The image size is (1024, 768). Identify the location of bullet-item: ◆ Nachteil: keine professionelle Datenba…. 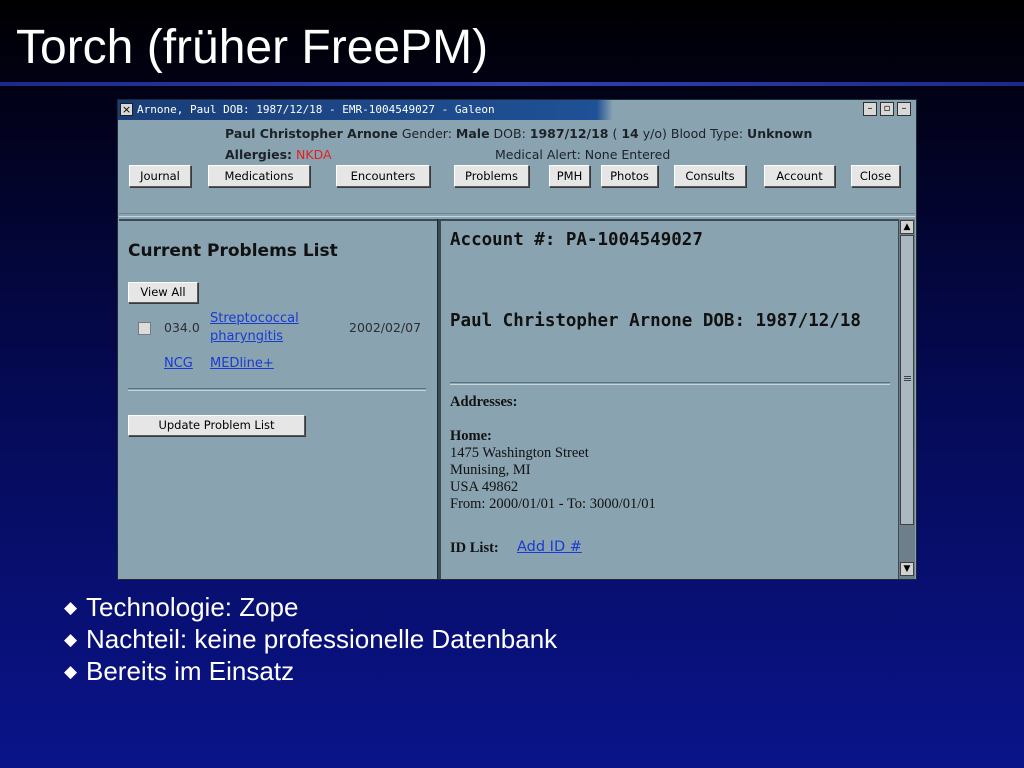
(309, 639).